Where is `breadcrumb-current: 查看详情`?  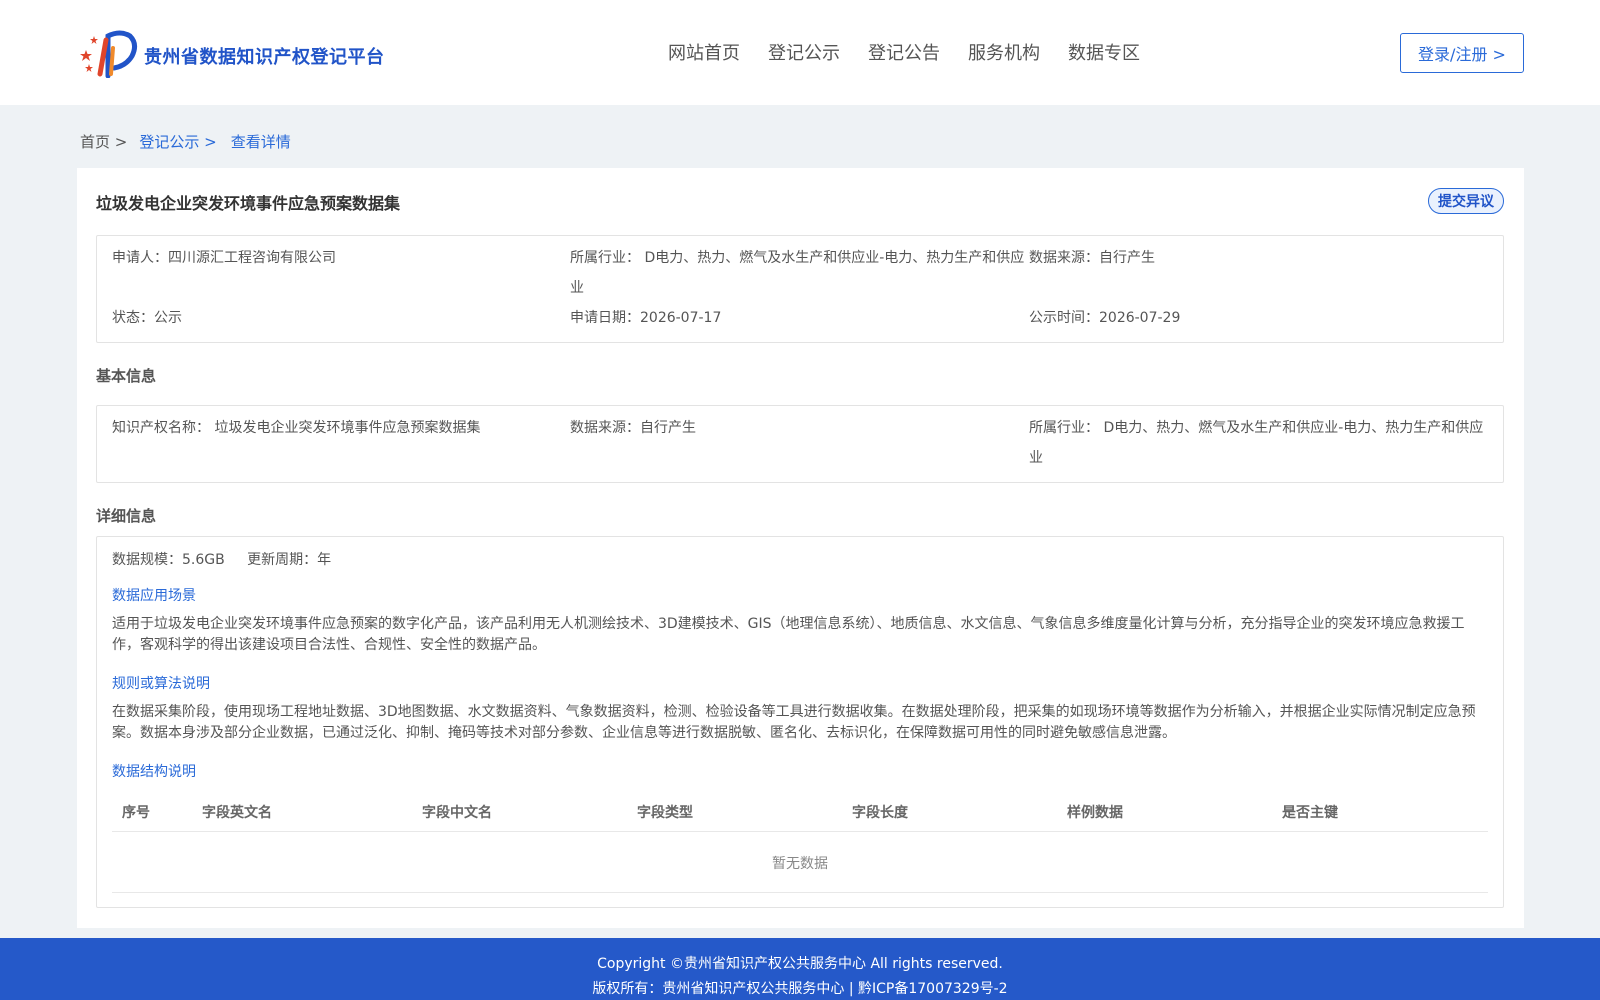
breadcrumb-current: 查看详情 is located at coordinates (260, 142).